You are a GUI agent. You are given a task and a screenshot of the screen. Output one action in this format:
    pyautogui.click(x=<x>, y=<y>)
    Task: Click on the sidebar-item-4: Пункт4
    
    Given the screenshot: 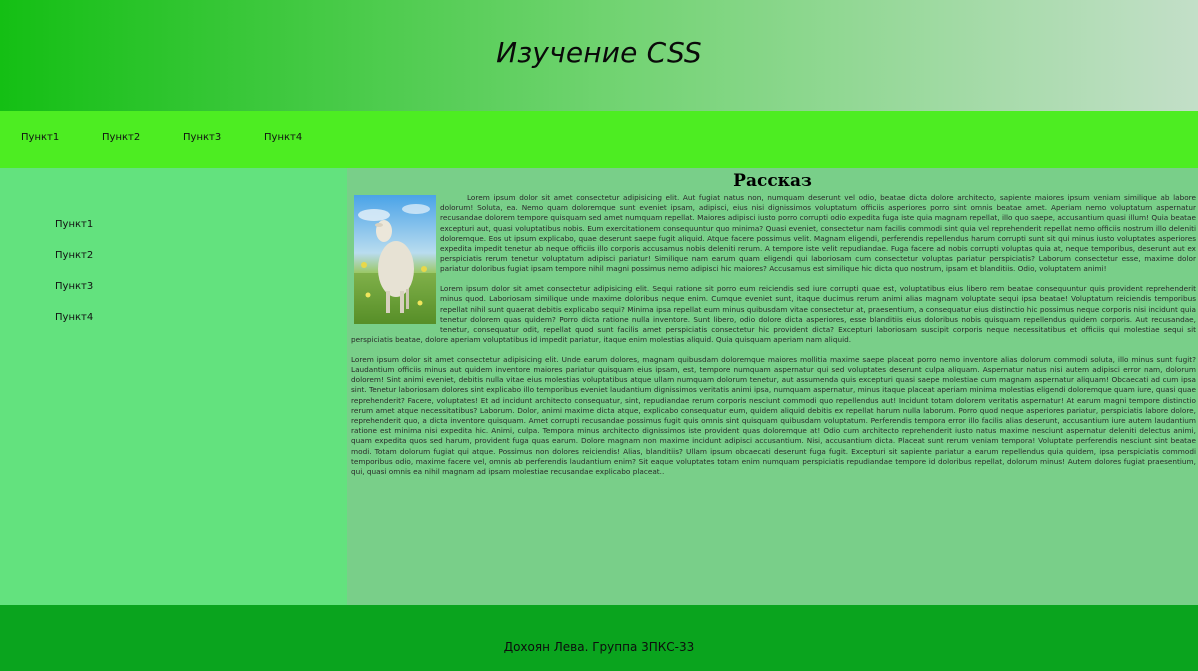 What is the action you would take?
    pyautogui.click(x=74, y=317)
    